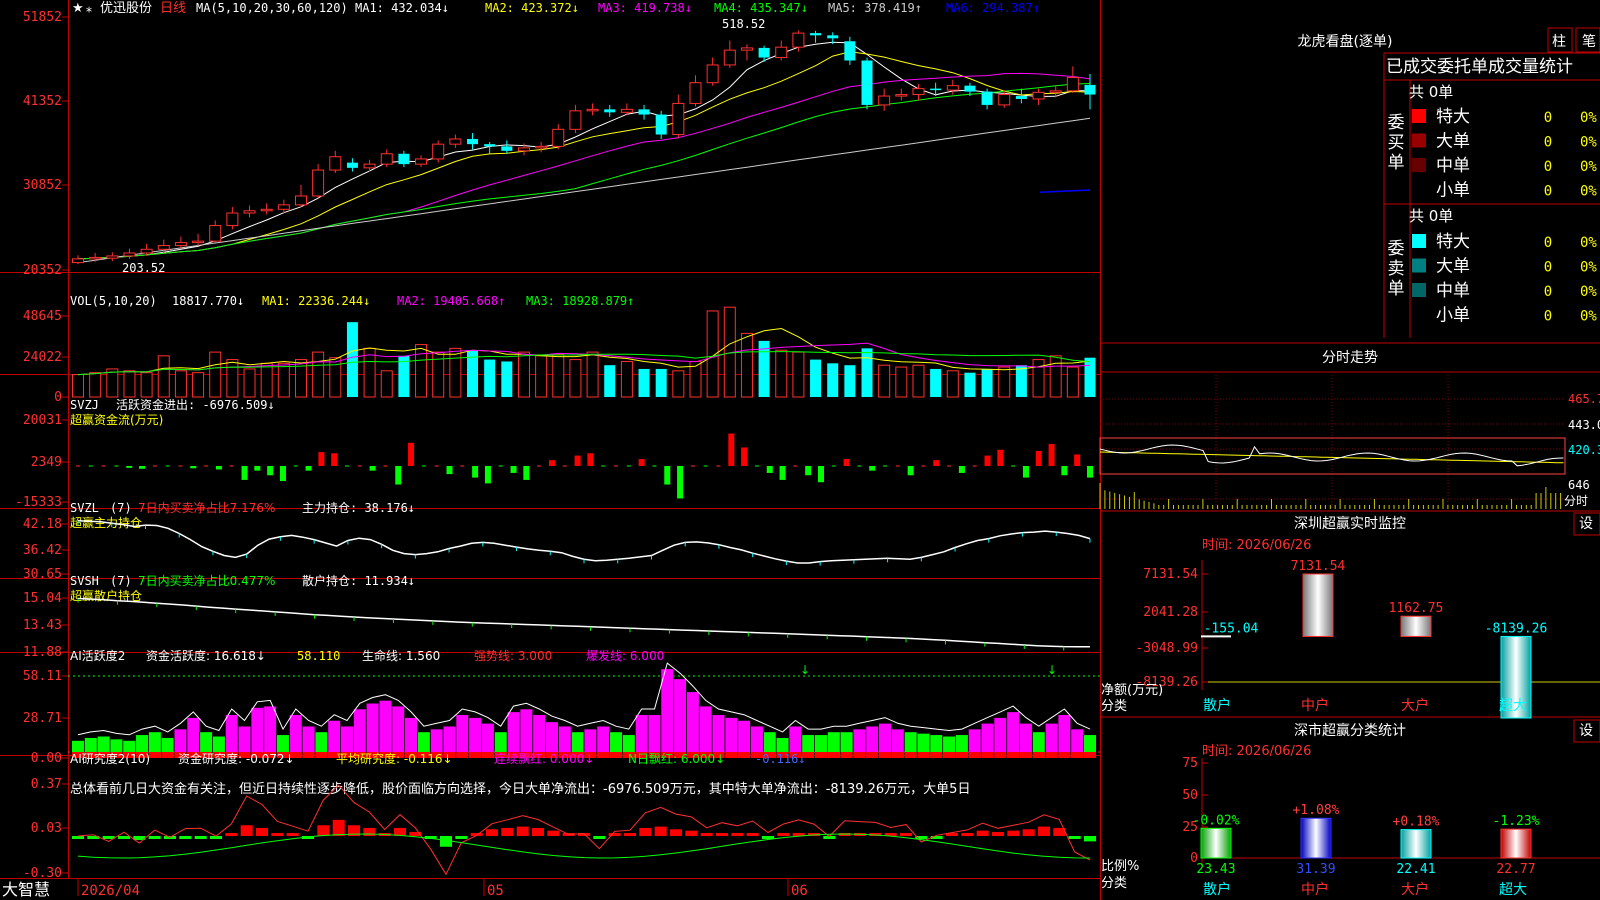 The height and width of the screenshot is (900, 1600). Describe the element at coordinates (401, 655) in the screenshot. I see `life-line-label: 生命线: 1.560` at that location.